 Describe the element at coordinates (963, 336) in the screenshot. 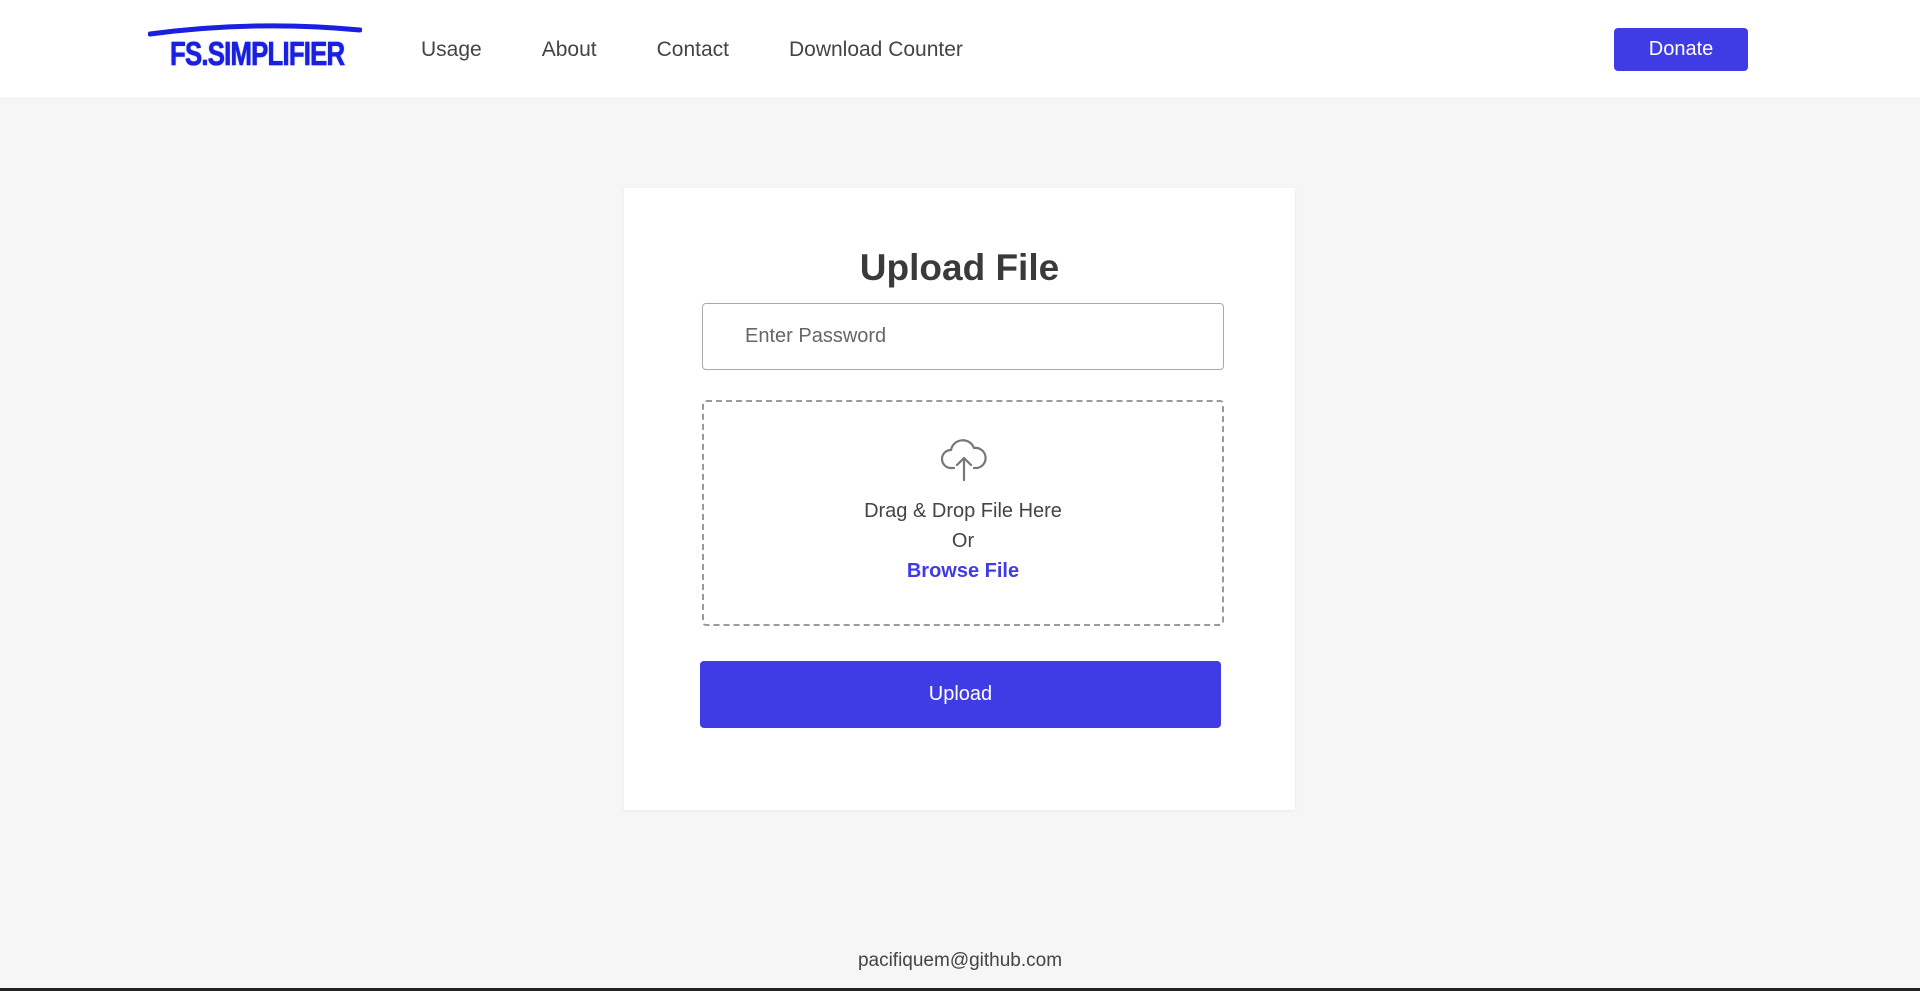

I see `password-field` at that location.